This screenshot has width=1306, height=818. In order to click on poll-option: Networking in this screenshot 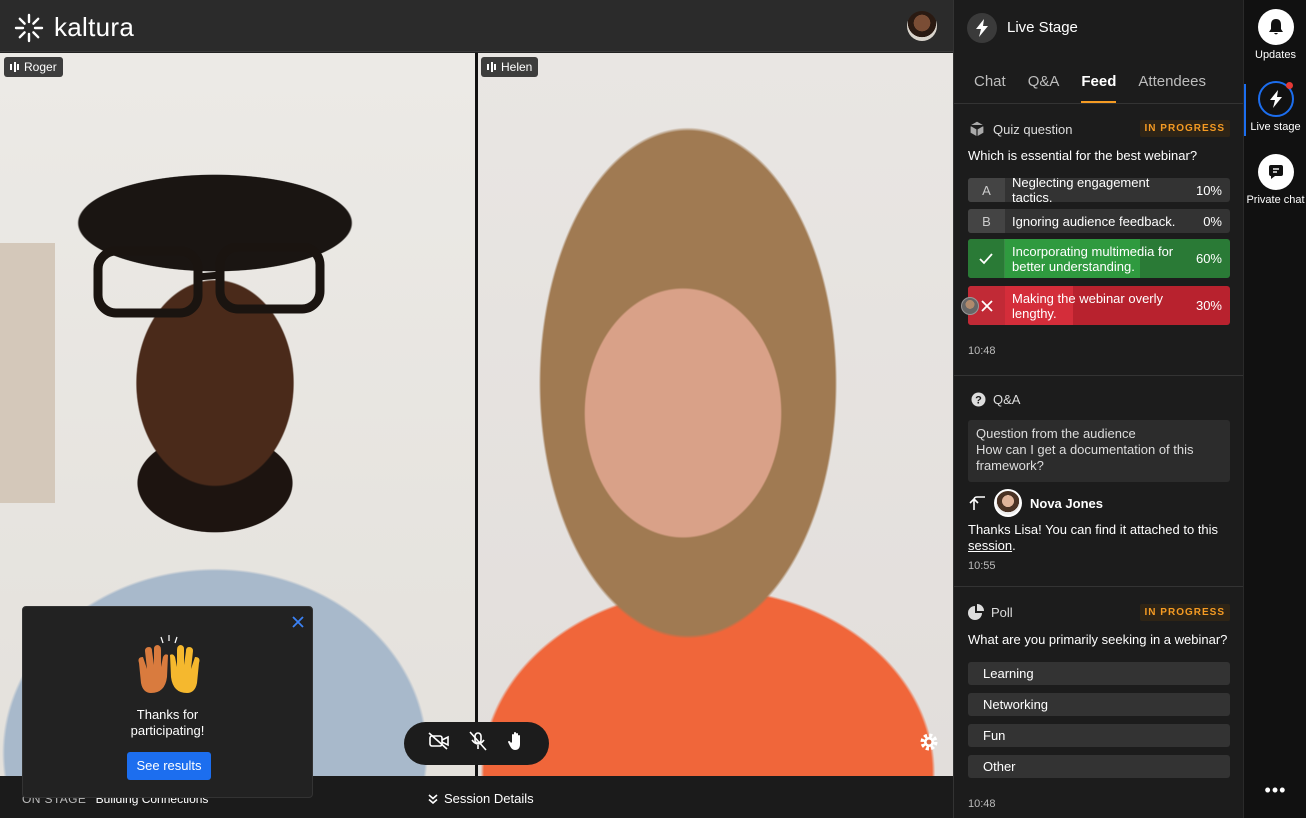, I will do `click(1099, 704)`.